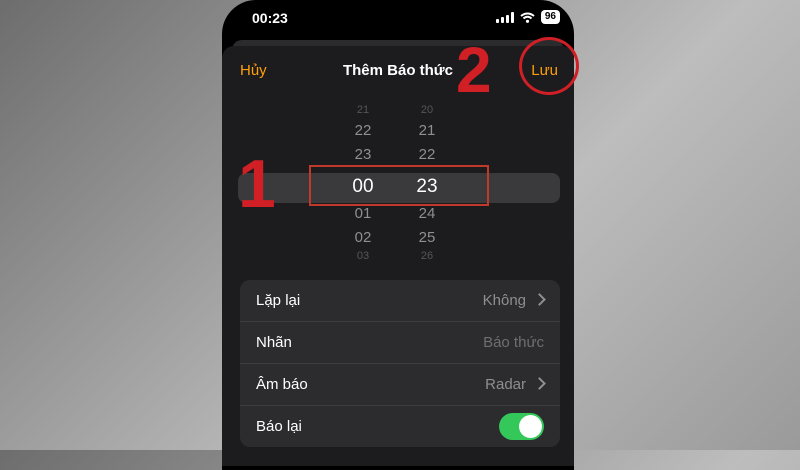 This screenshot has width=800, height=470. I want to click on label-row: Nhãn Báo thức, so click(400, 343).